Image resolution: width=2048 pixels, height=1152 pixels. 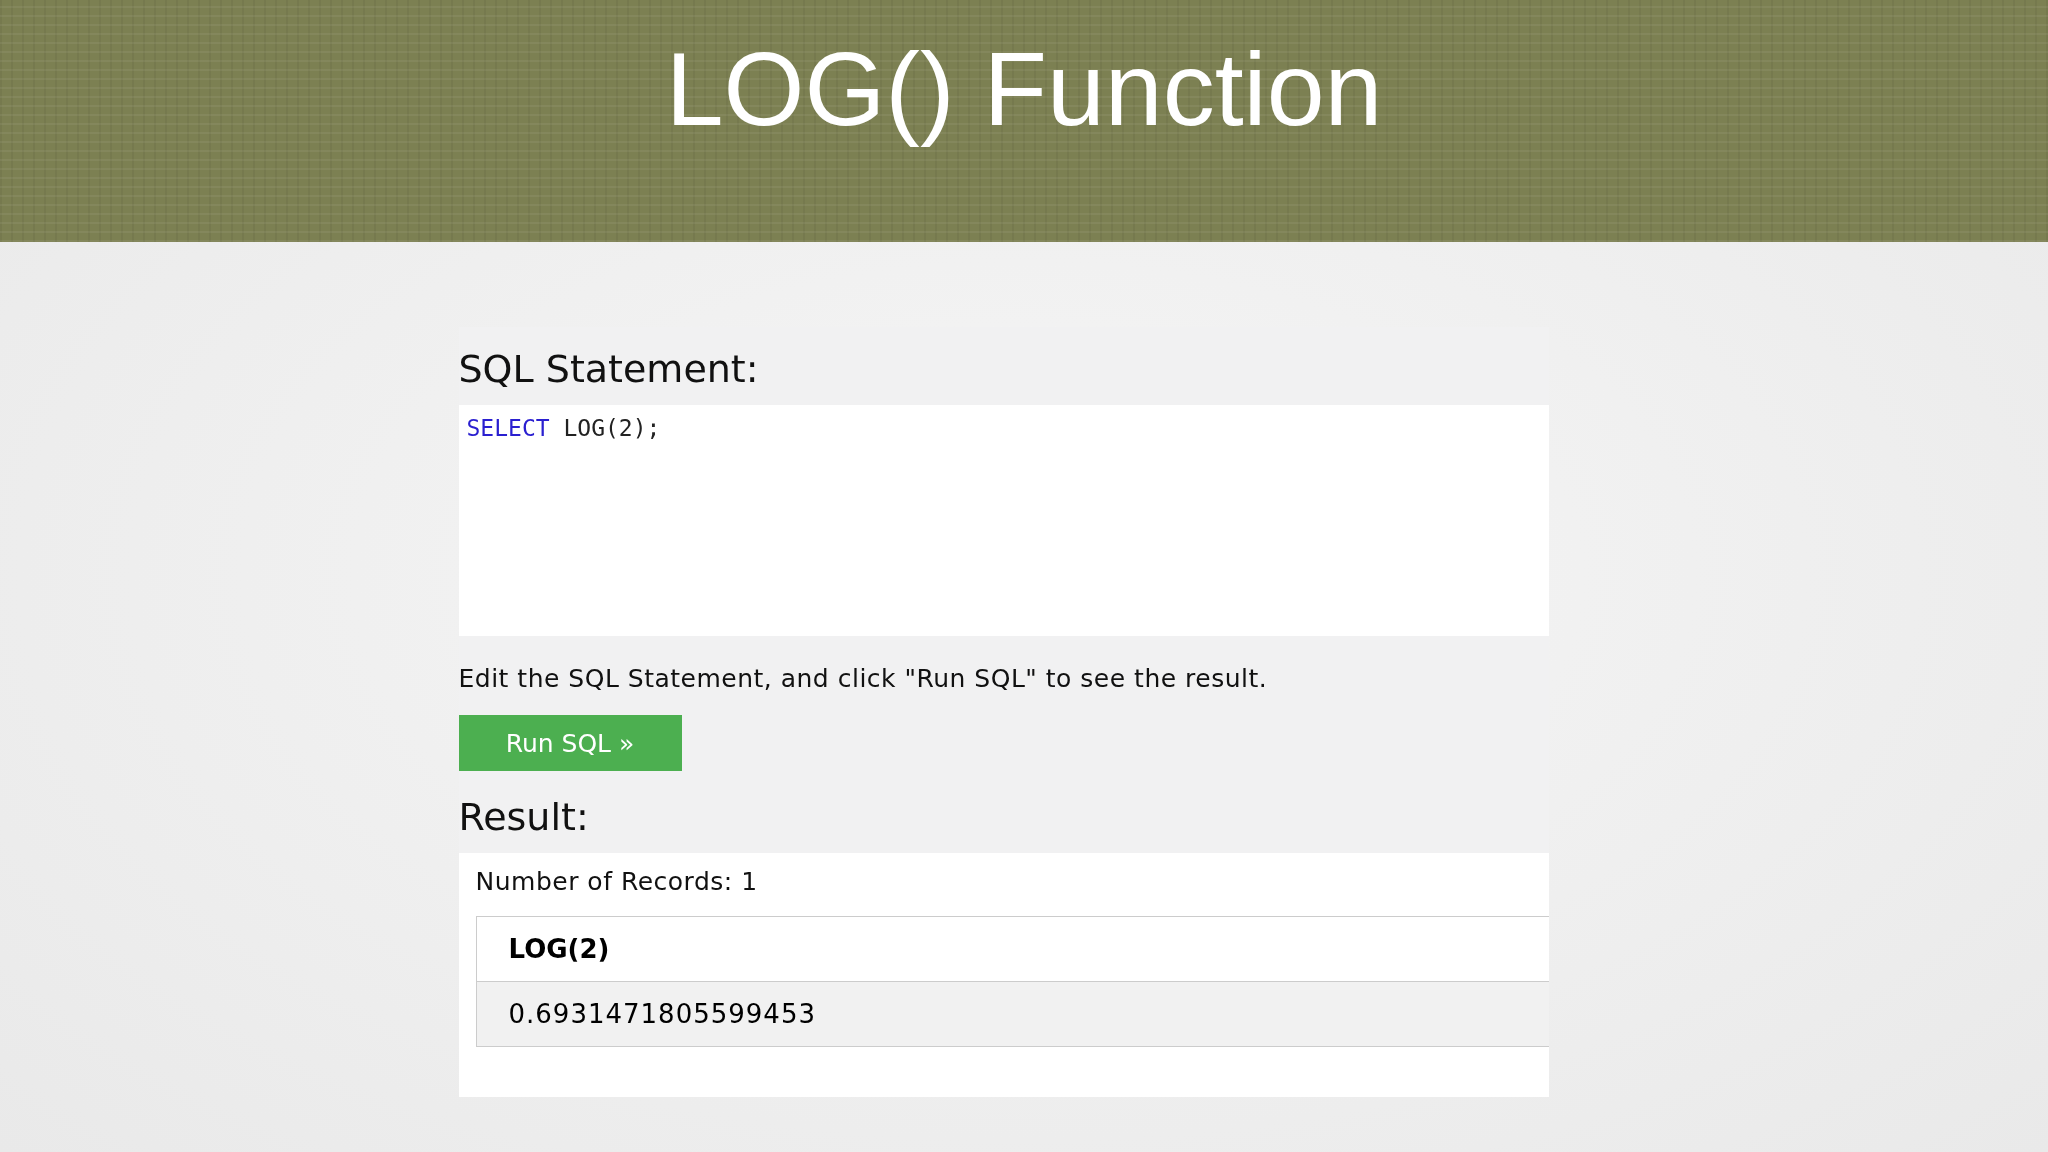 What do you see at coordinates (563, 428) in the screenshot?
I see `code-line: SELECT LOG(2);` at bounding box center [563, 428].